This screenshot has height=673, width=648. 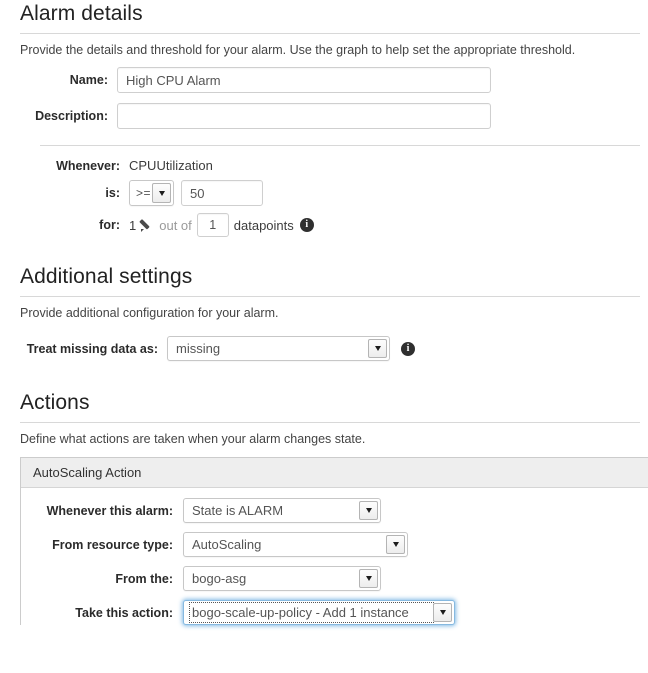 I want to click on threshold-value-input, so click(x=222, y=193).